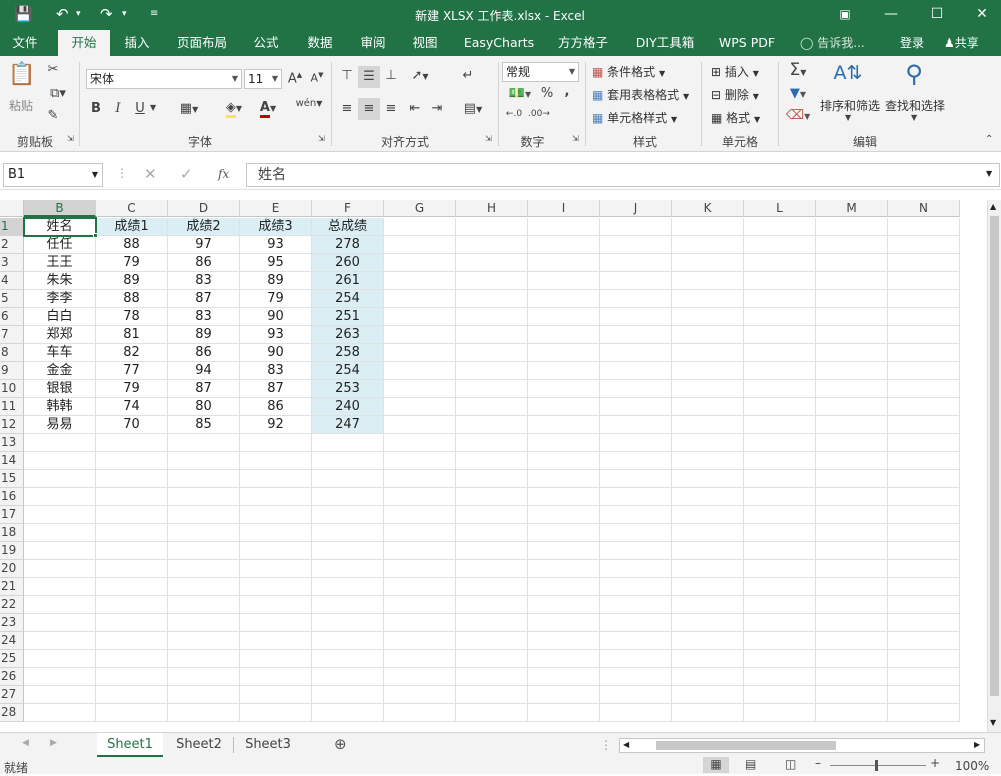  Describe the element at coordinates (132, 569) in the screenshot. I see `cell-C20` at that location.